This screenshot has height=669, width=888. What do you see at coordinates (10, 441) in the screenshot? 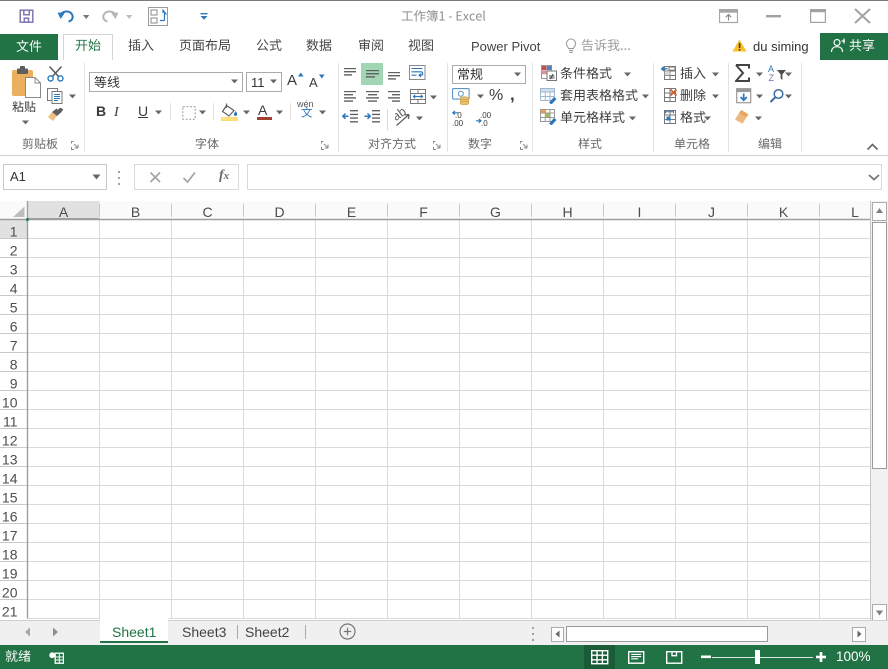
I see `svg-text: 12` at bounding box center [10, 441].